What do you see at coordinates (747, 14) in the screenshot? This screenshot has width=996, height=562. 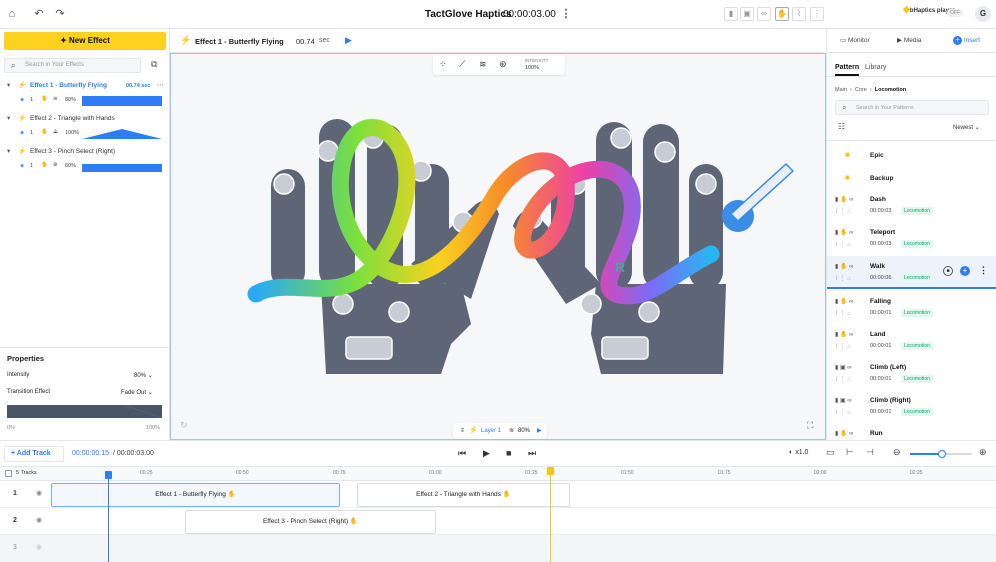 I see `tactosy-icon: ▣` at bounding box center [747, 14].